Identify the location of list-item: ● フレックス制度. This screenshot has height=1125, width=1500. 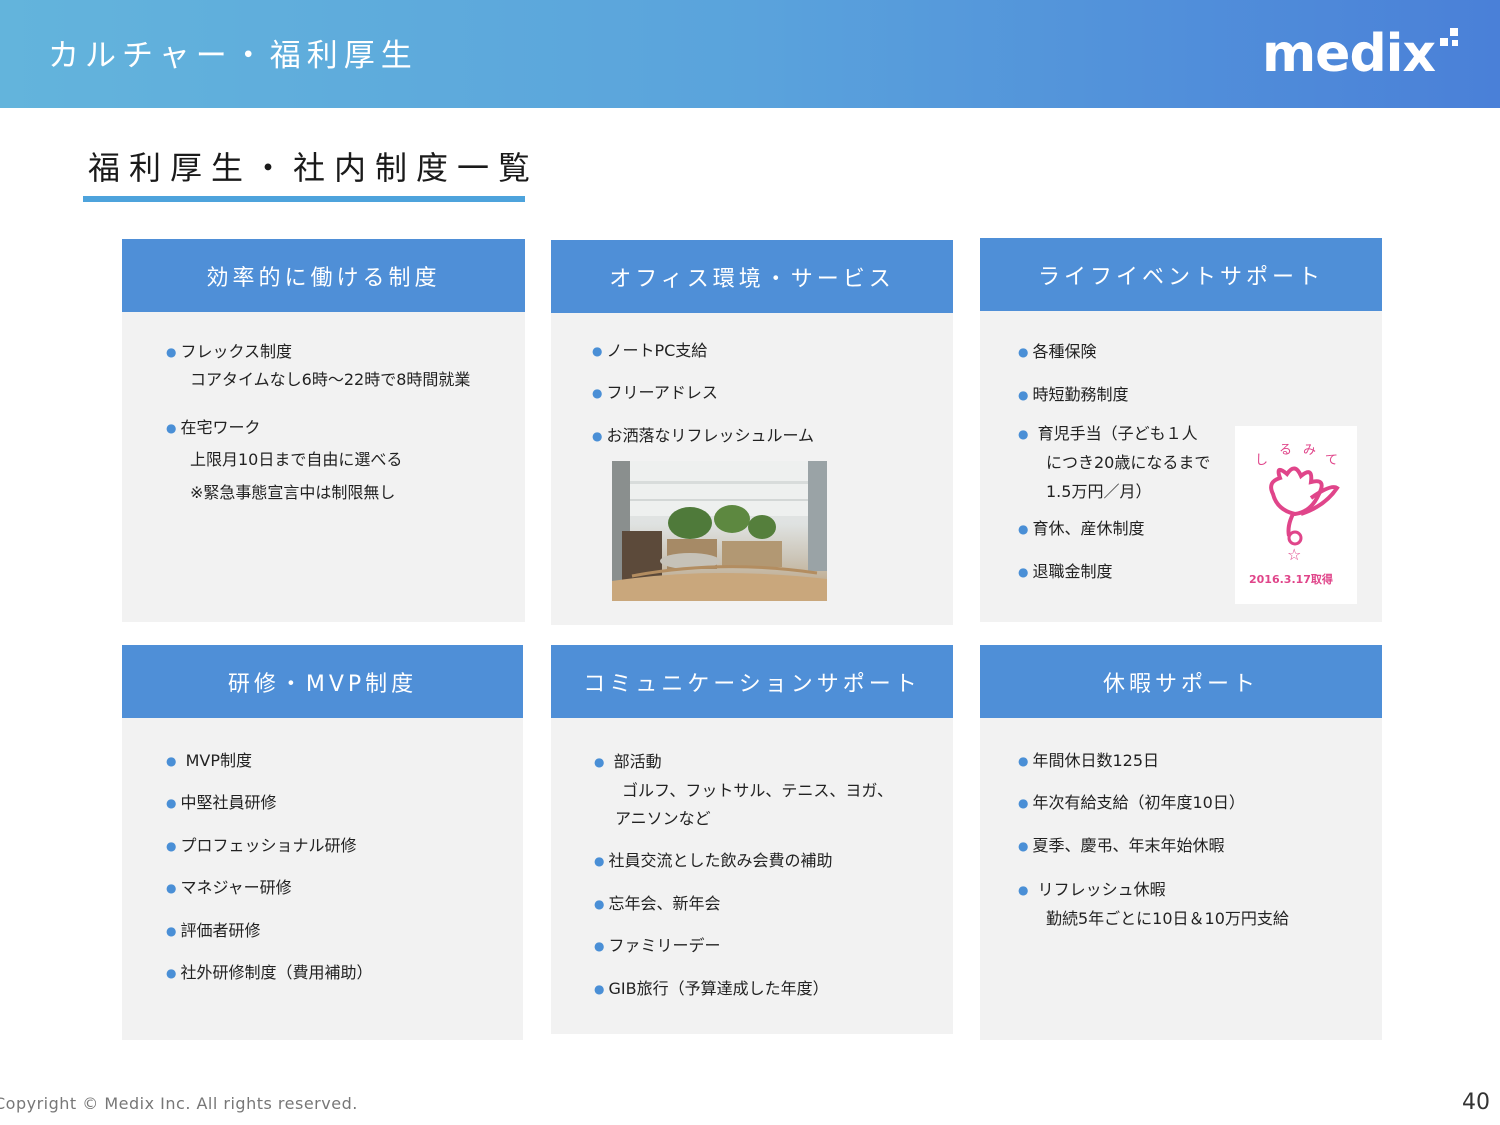
(229, 351).